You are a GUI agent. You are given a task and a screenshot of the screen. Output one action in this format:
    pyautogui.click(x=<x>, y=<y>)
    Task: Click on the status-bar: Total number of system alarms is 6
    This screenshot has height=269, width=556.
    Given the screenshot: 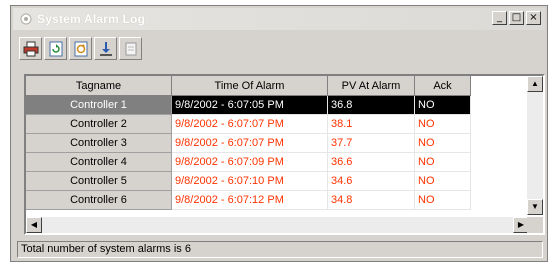 What is the action you would take?
    pyautogui.click(x=280, y=249)
    